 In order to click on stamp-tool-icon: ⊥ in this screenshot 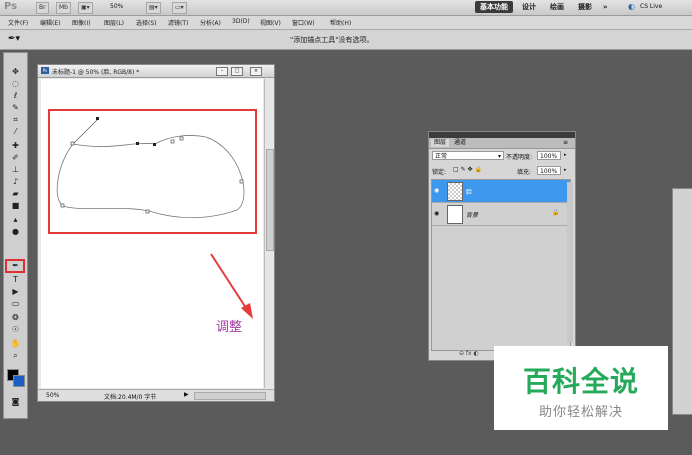, I will do `click(15, 170)`.